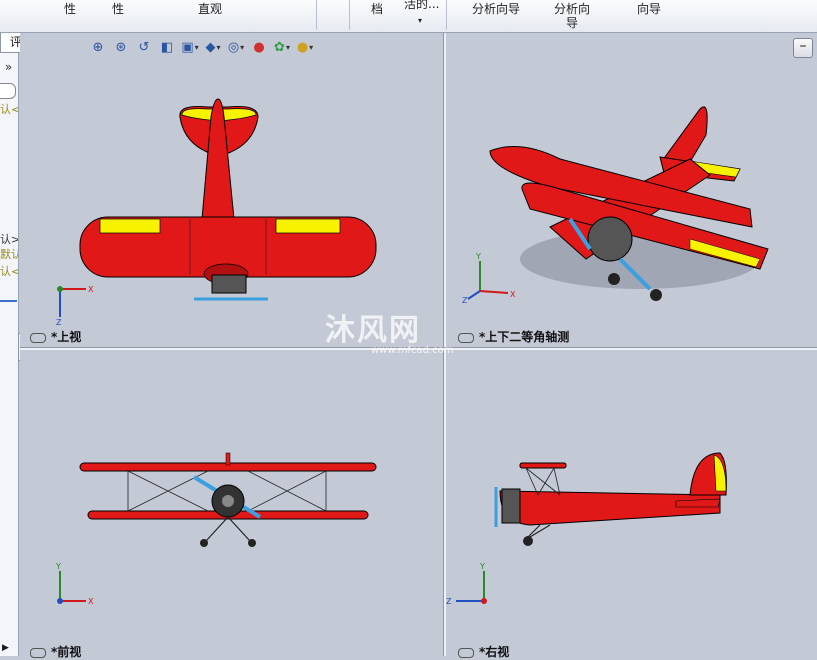 The image size is (817, 660). What do you see at coordinates (167, 47) in the screenshot?
I see `section-view-icon: ◧` at bounding box center [167, 47].